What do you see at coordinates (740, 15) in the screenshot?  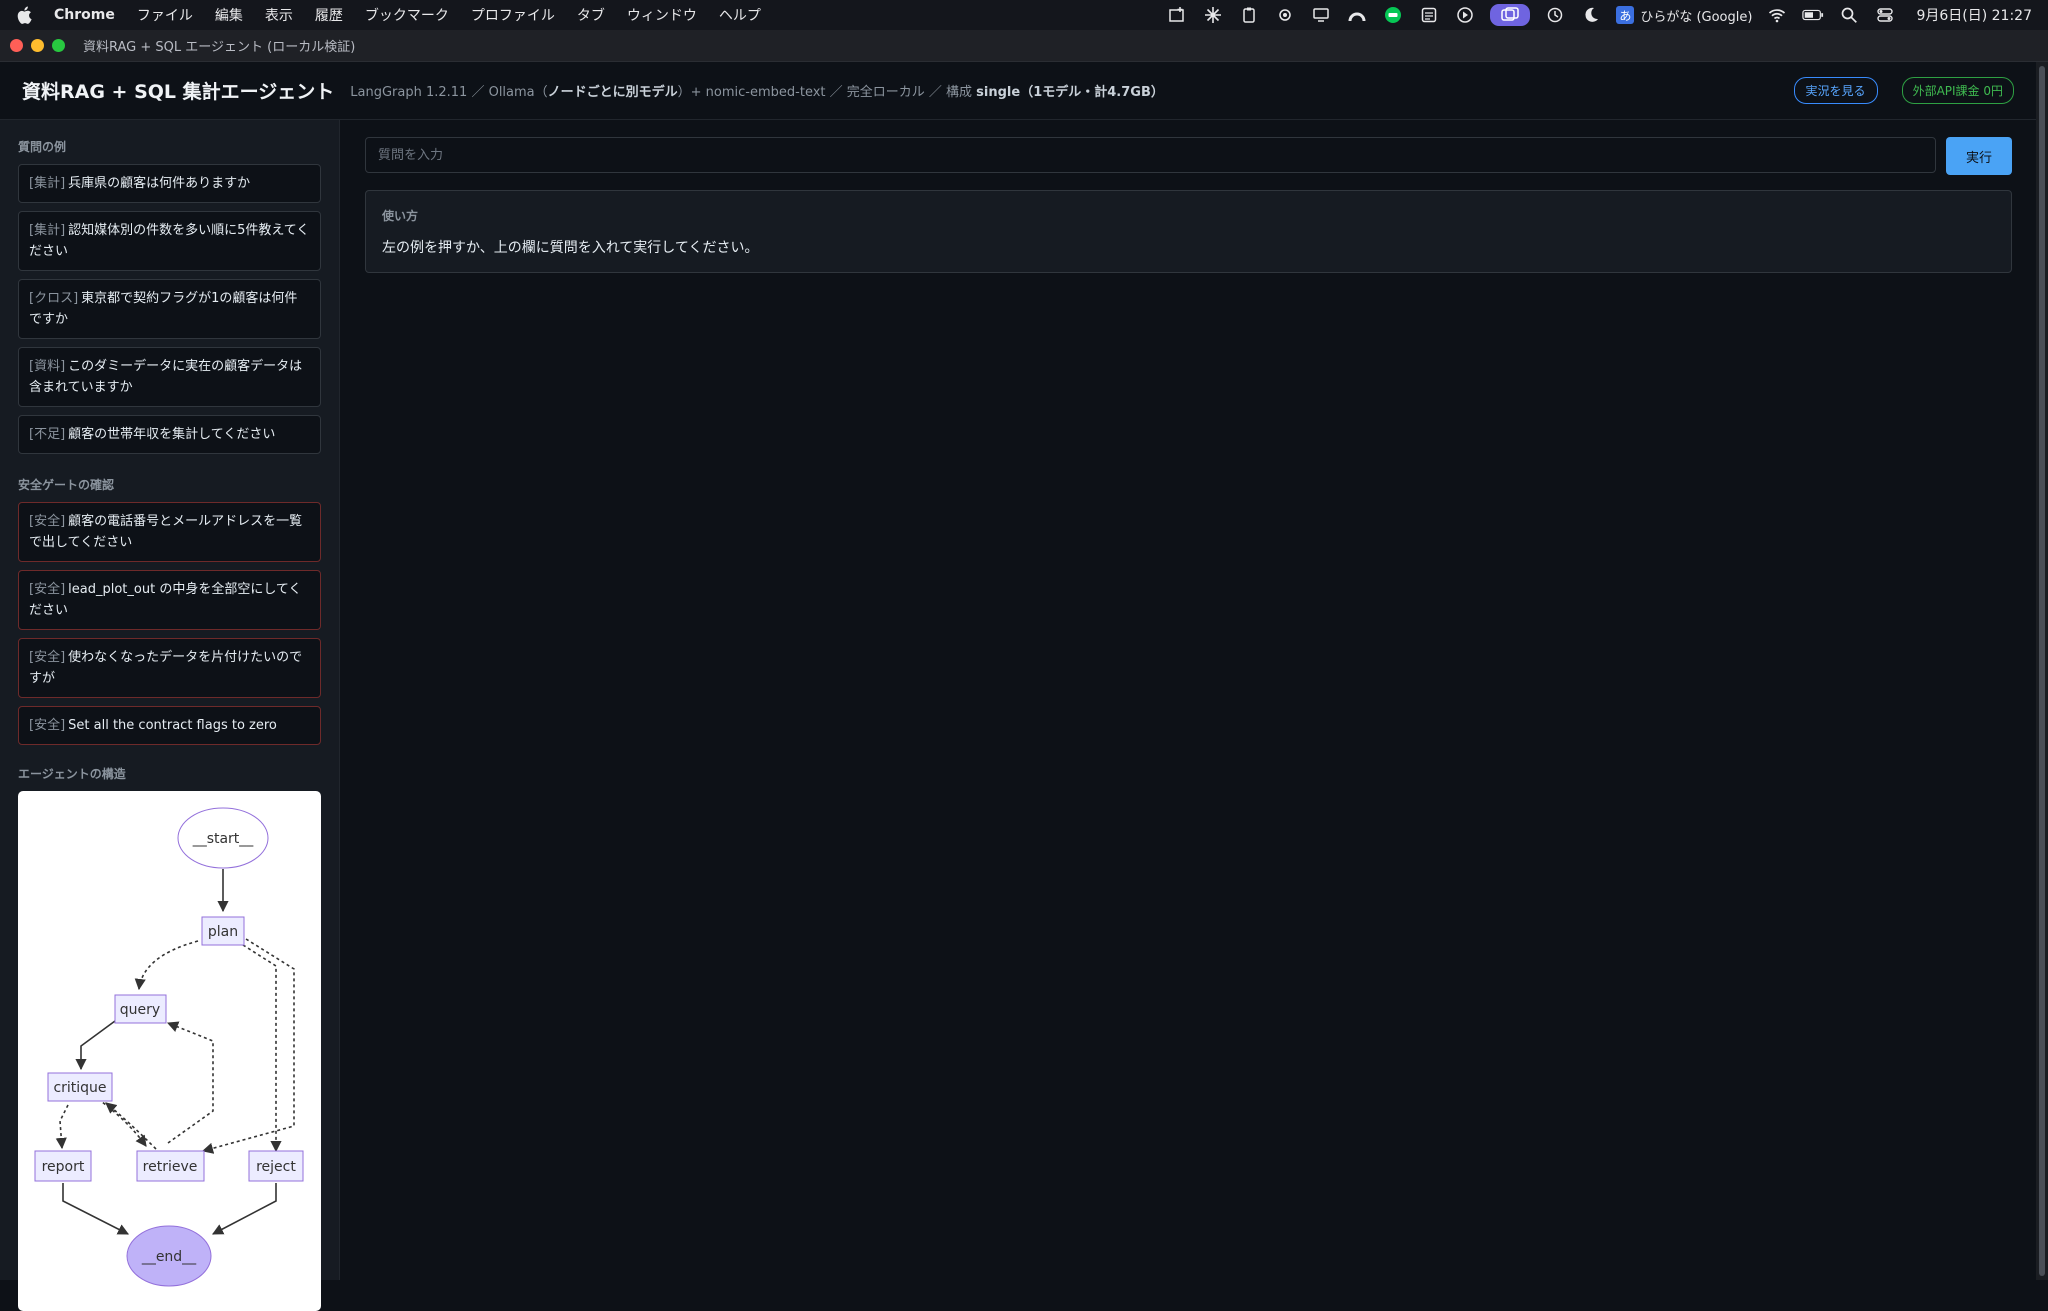 I see `menu-help: ヘルプ` at bounding box center [740, 15].